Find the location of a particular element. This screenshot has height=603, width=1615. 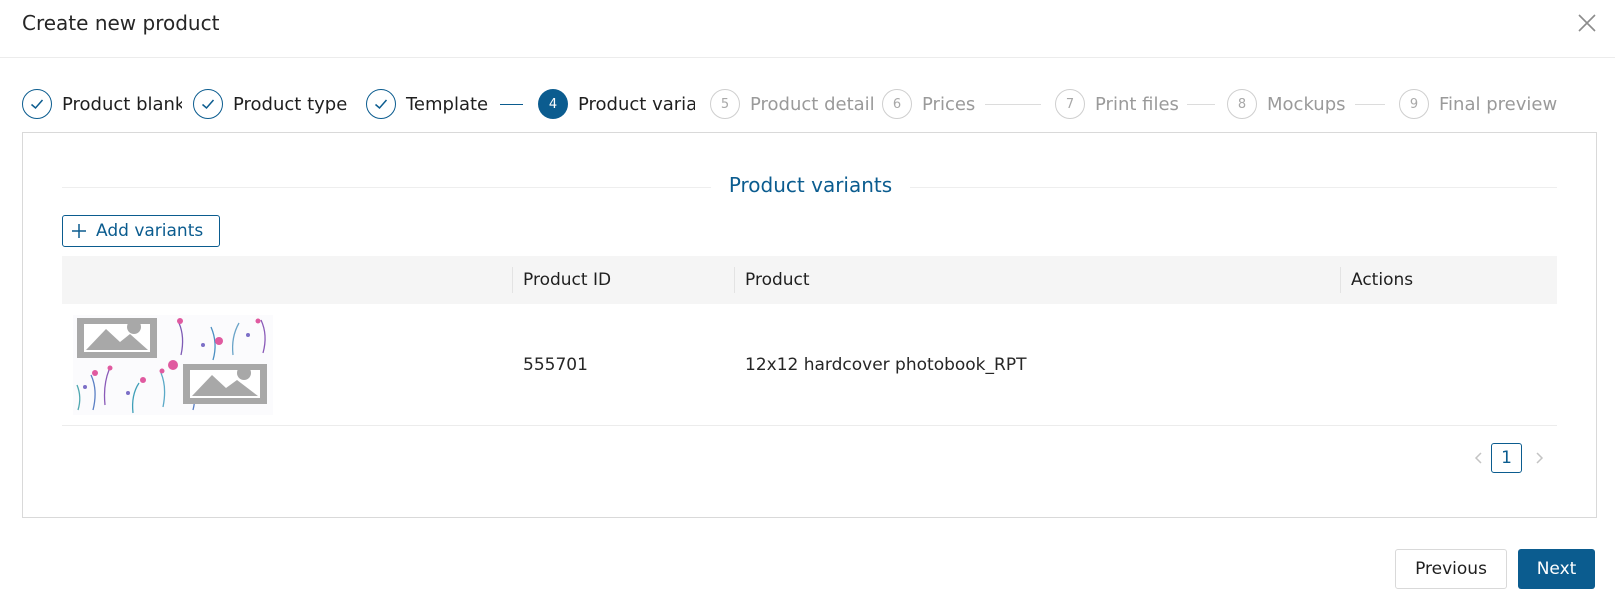

close-icon is located at coordinates (1587, 23).